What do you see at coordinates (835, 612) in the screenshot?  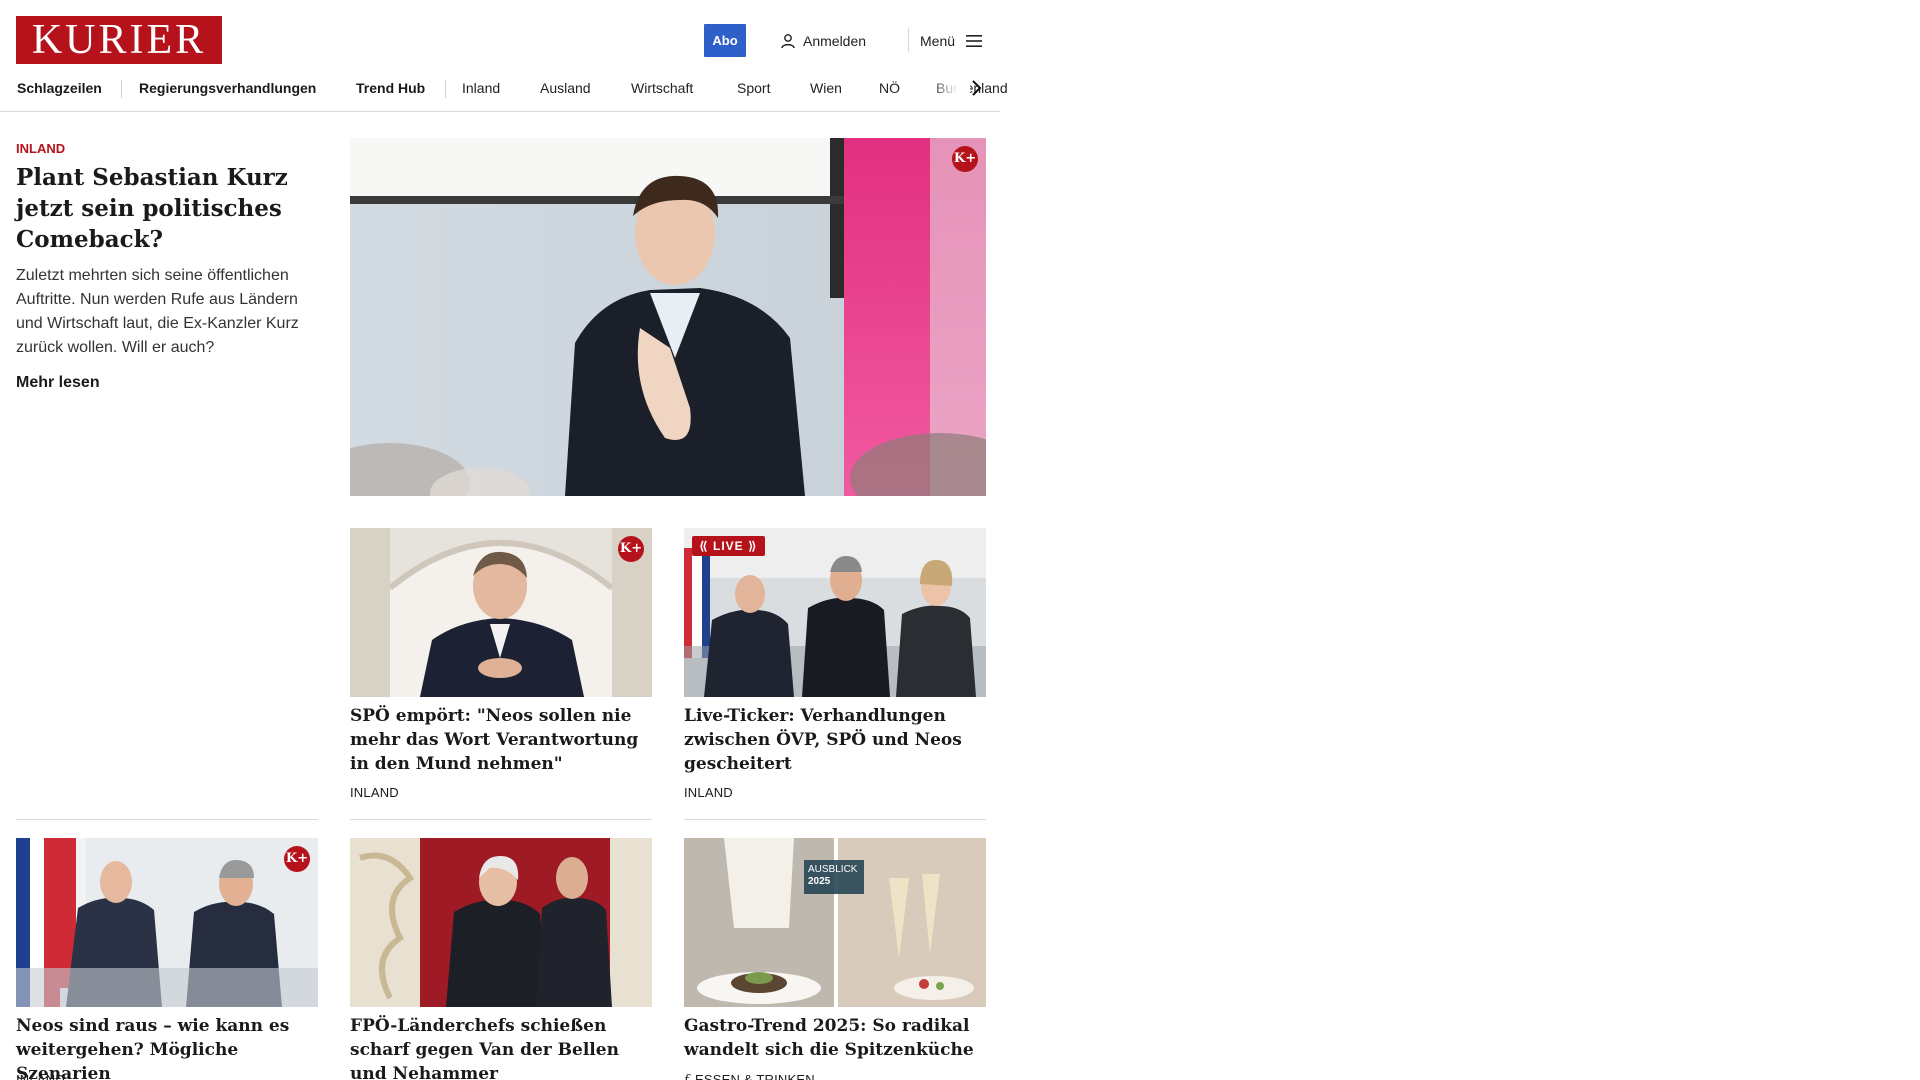 I see `card-image: ⟪ LIVE ⟫` at bounding box center [835, 612].